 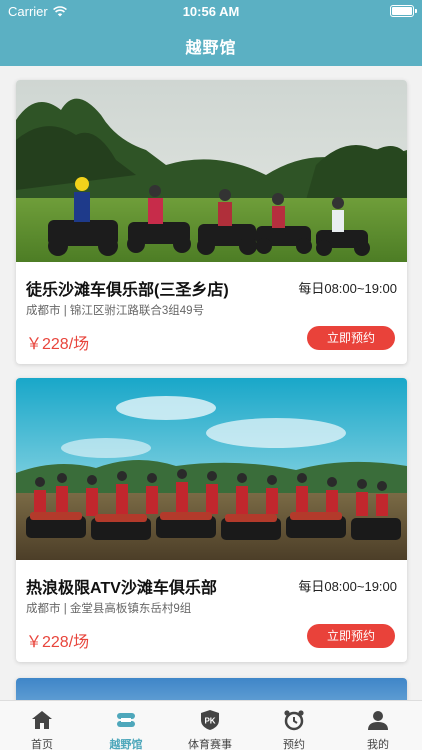 What do you see at coordinates (121, 588) in the screenshot?
I see `venue-name: 热浪极限ATV沙滩车俱乐部` at bounding box center [121, 588].